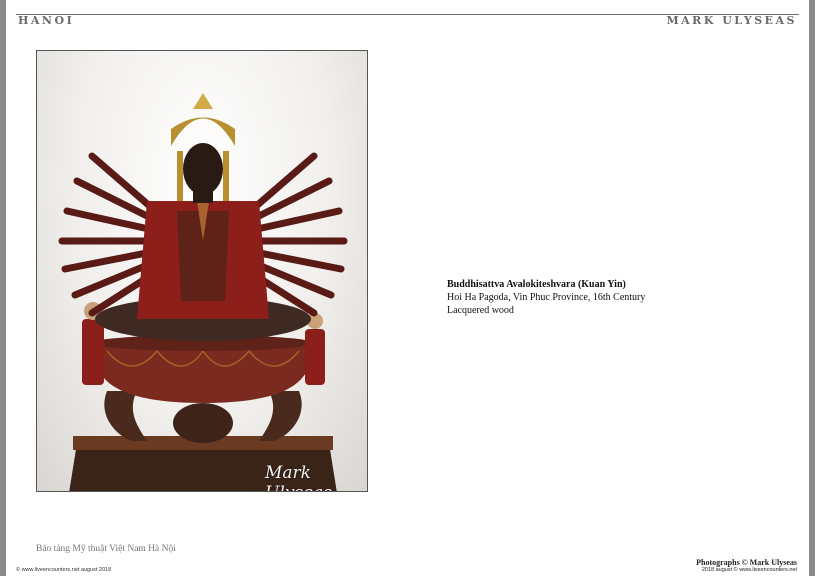  Describe the element at coordinates (280, 416) in the screenshot. I see `right-support` at that location.